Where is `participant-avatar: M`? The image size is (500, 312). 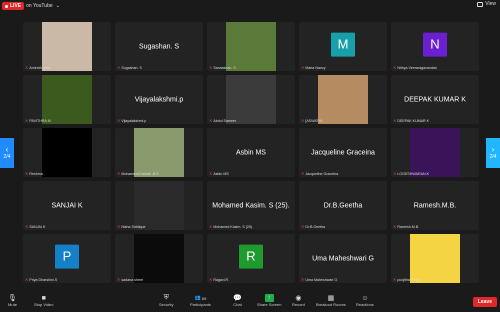
participant-avatar: M is located at coordinates (343, 44).